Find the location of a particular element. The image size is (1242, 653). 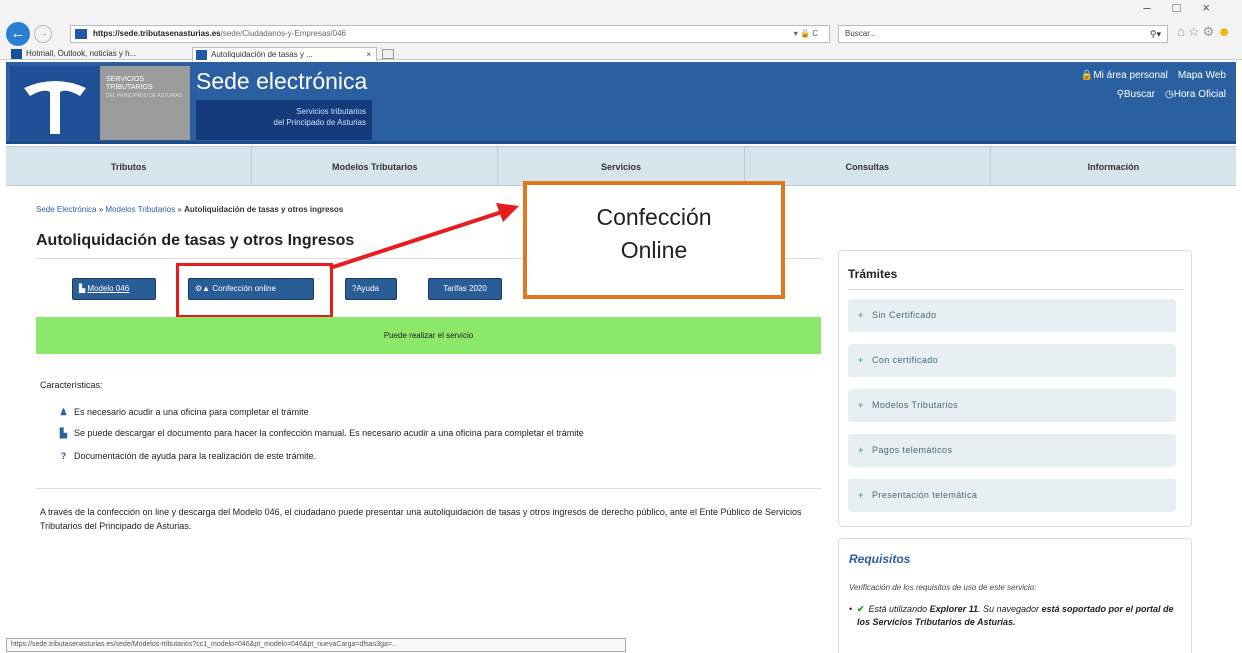

window-controls: –□× is located at coordinates (1187, 7).